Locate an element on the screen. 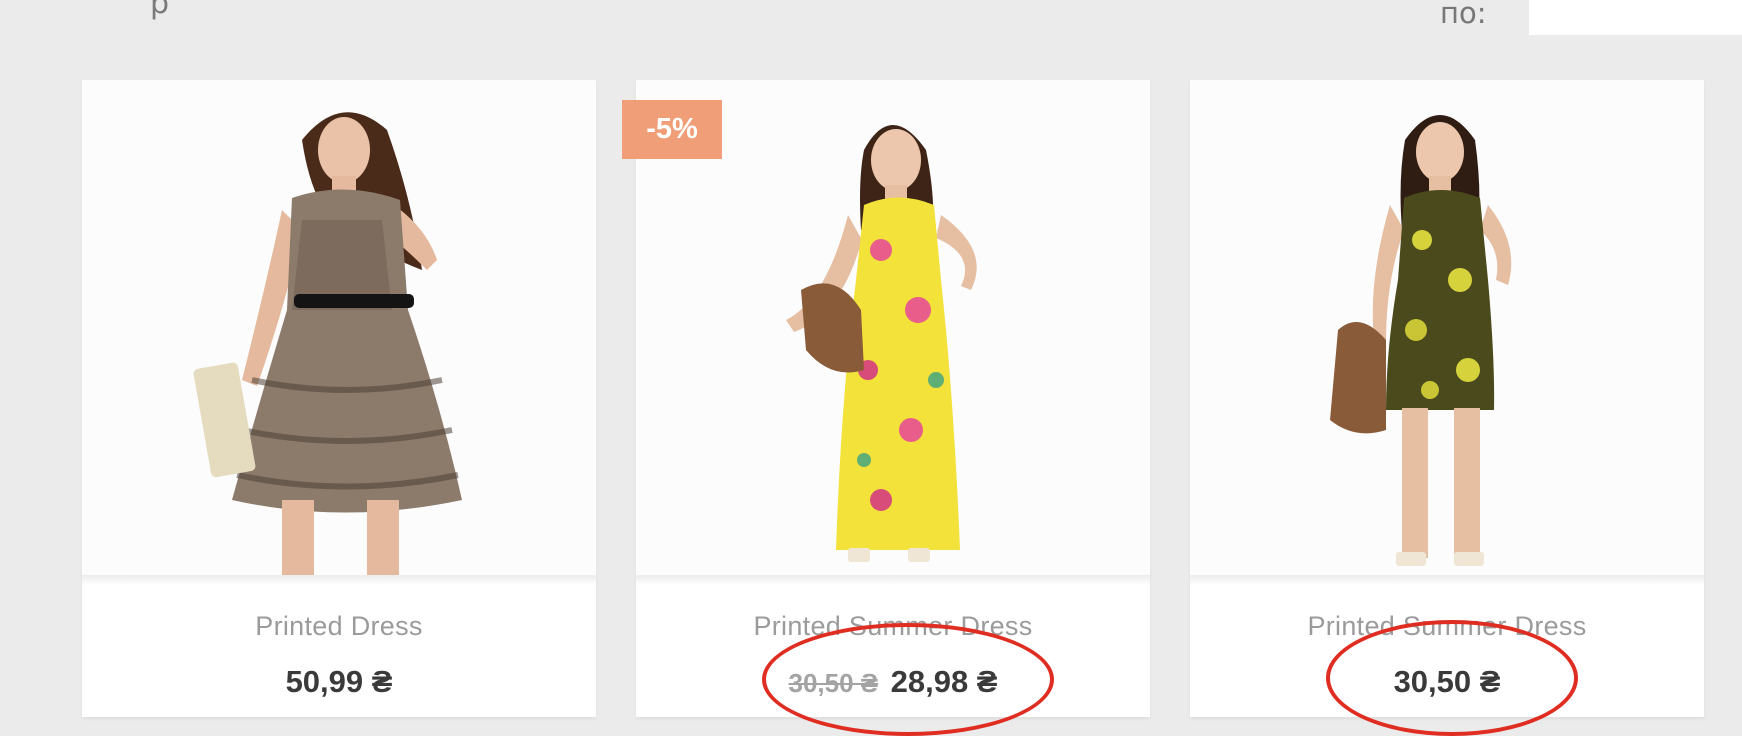 This screenshot has height=736, width=1742. product-name: Printed Dress is located at coordinates (339, 626).